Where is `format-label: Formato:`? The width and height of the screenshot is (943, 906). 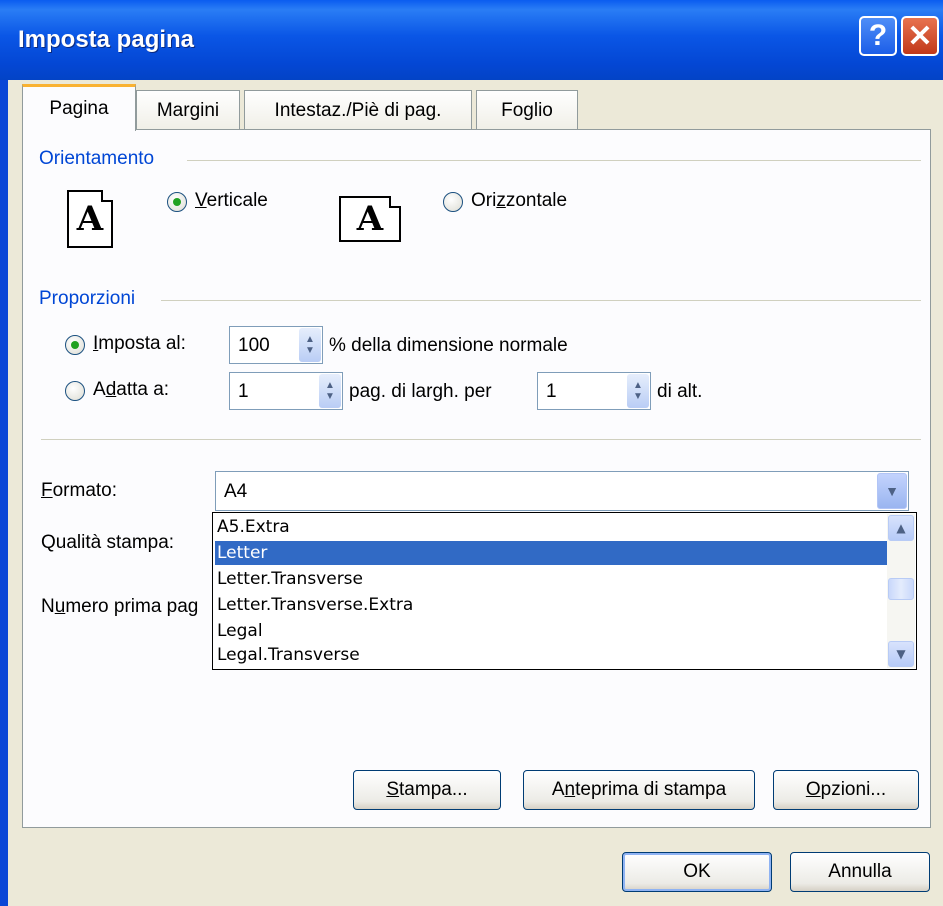
format-label: Formato: is located at coordinates (79, 490).